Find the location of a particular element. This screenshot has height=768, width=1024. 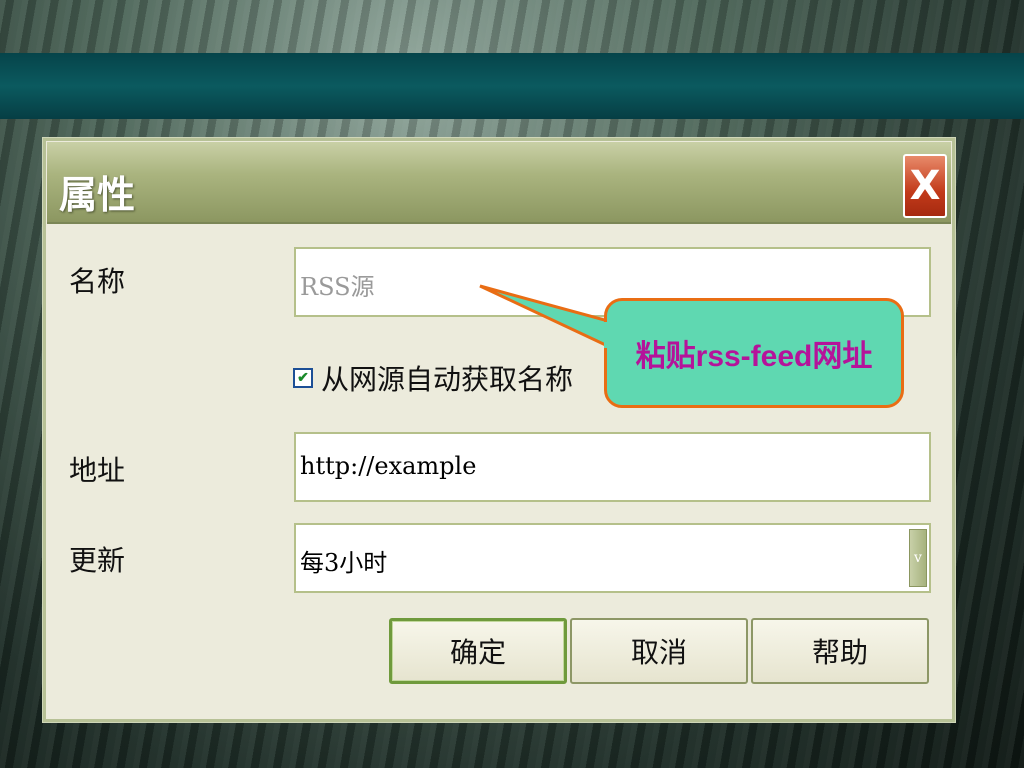

address-value: http://example is located at coordinates (388, 466).